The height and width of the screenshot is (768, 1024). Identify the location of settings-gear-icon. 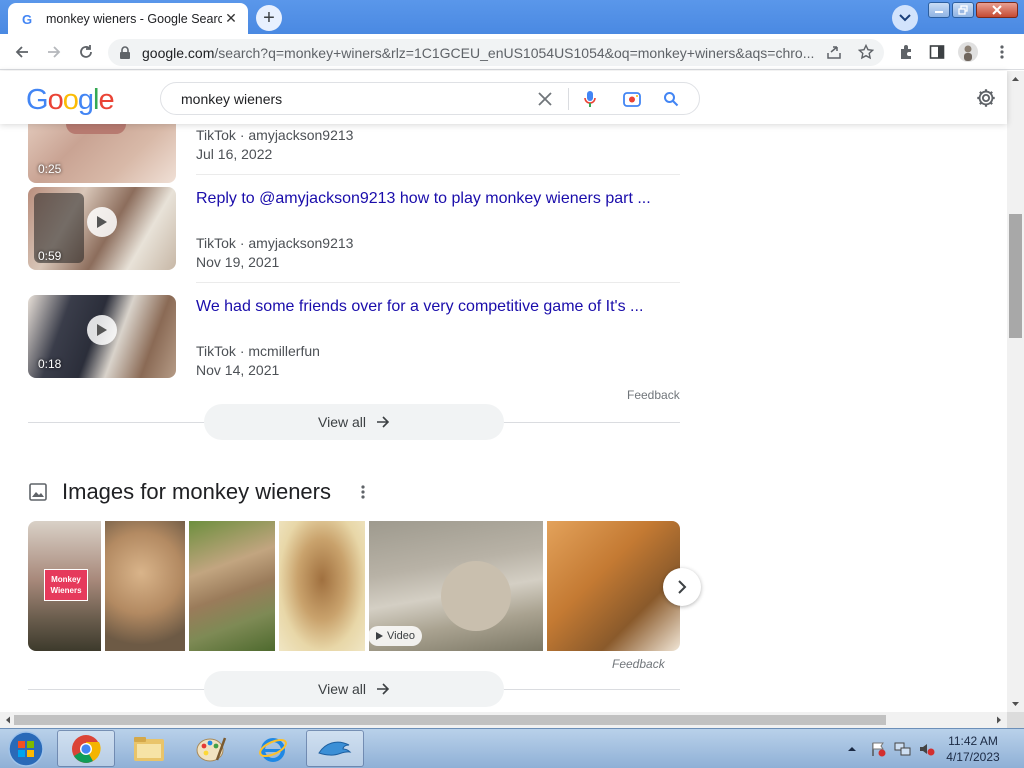
(986, 98).